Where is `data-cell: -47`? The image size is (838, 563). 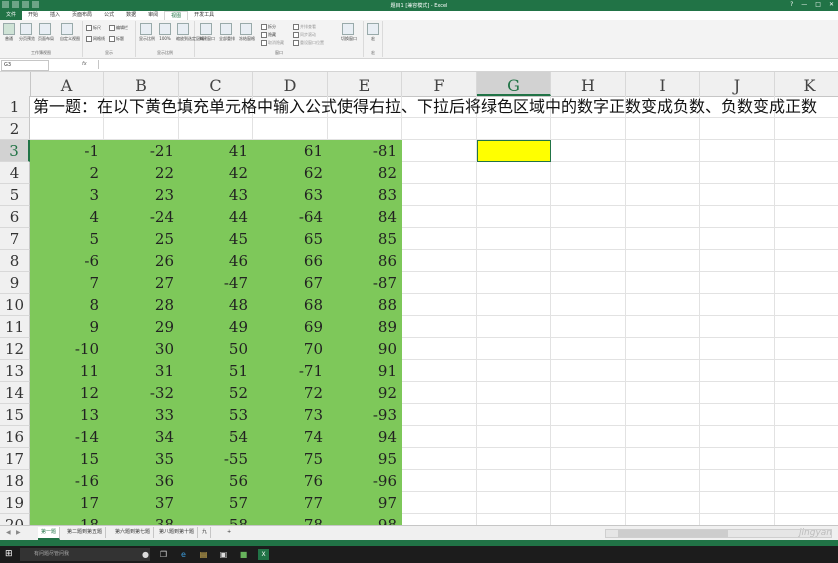
data-cell: -47 is located at coordinates (216, 283).